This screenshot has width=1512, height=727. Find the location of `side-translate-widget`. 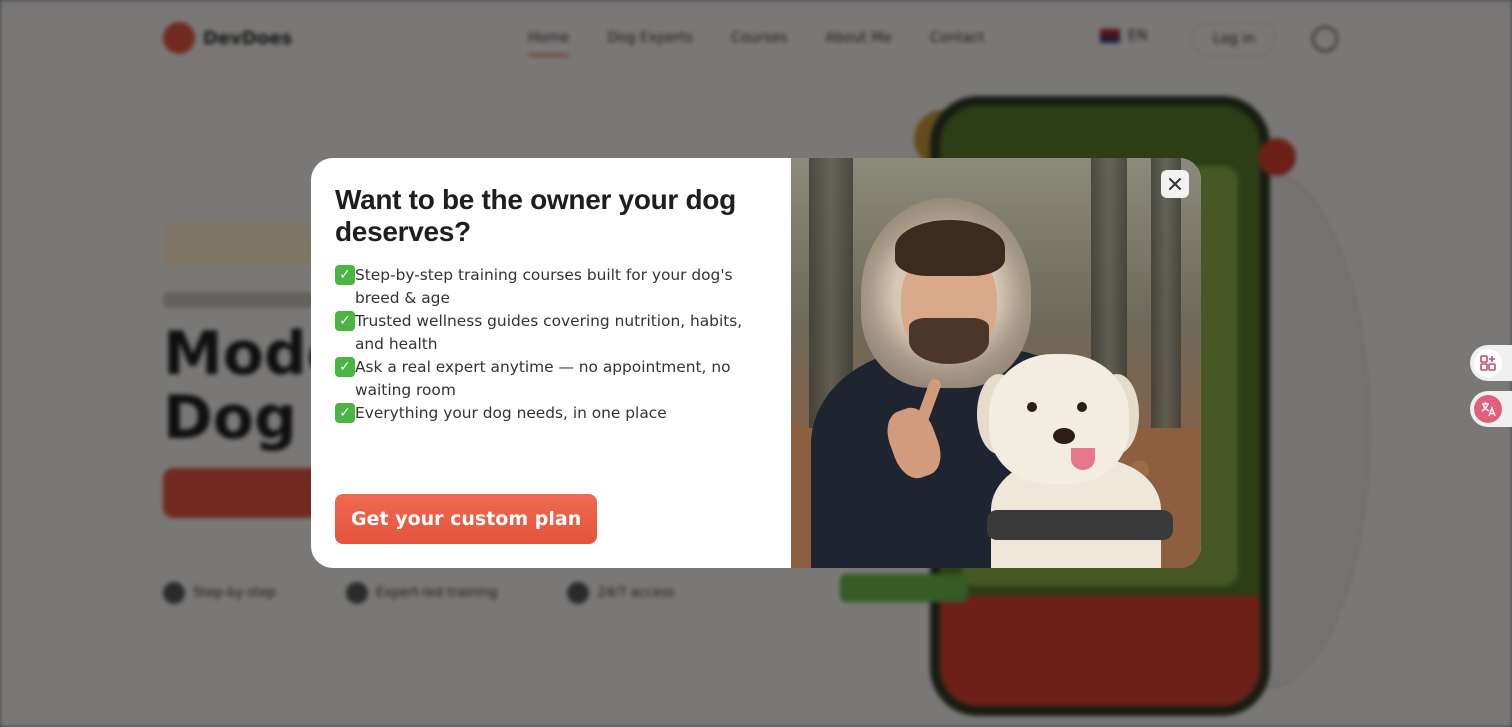

side-translate-widget is located at coordinates (1491, 409).